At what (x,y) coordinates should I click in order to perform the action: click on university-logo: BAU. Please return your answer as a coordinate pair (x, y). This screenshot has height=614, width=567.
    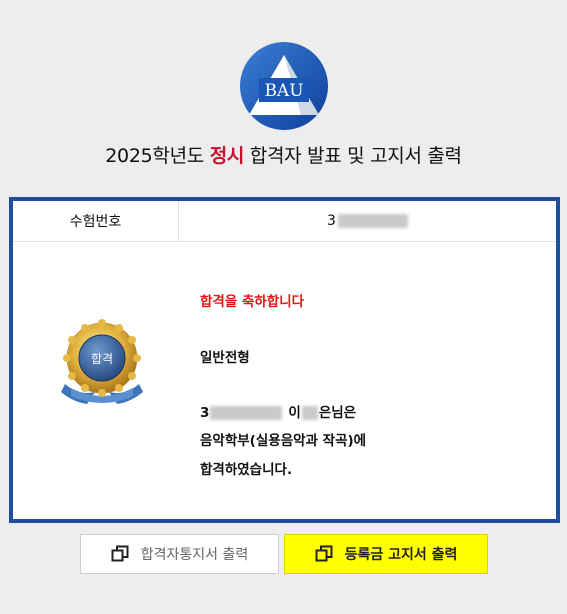
    Looking at the image, I should click on (284, 86).